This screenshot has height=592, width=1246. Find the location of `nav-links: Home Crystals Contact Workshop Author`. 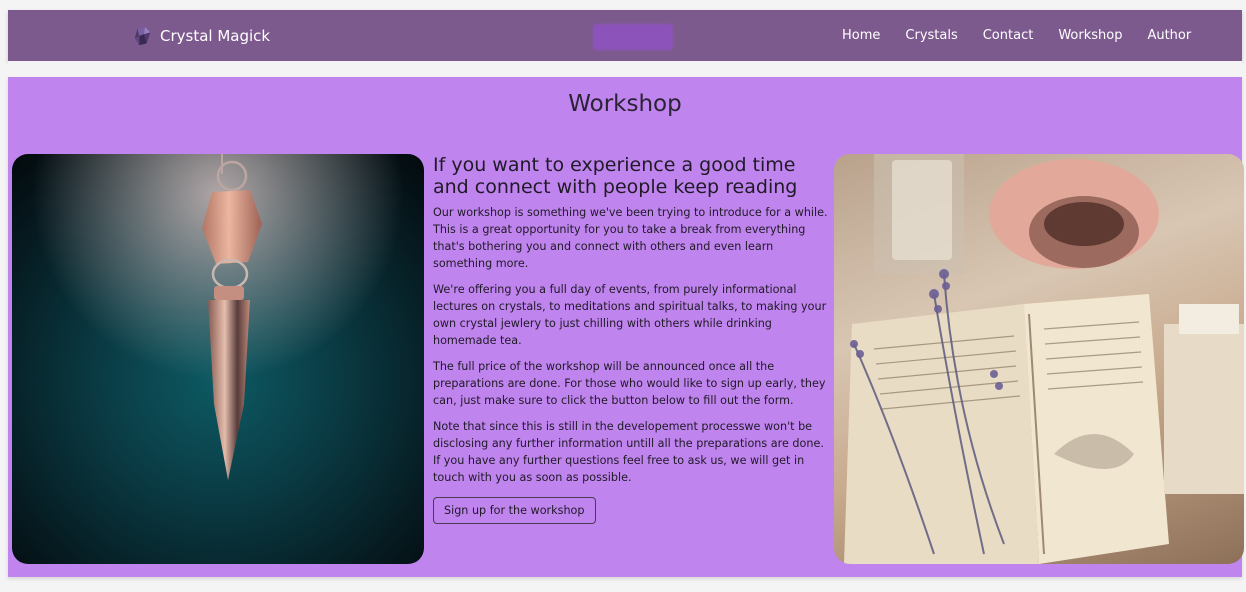

nav-links: Home Crystals Contact Workshop Author is located at coordinates (1016, 35).